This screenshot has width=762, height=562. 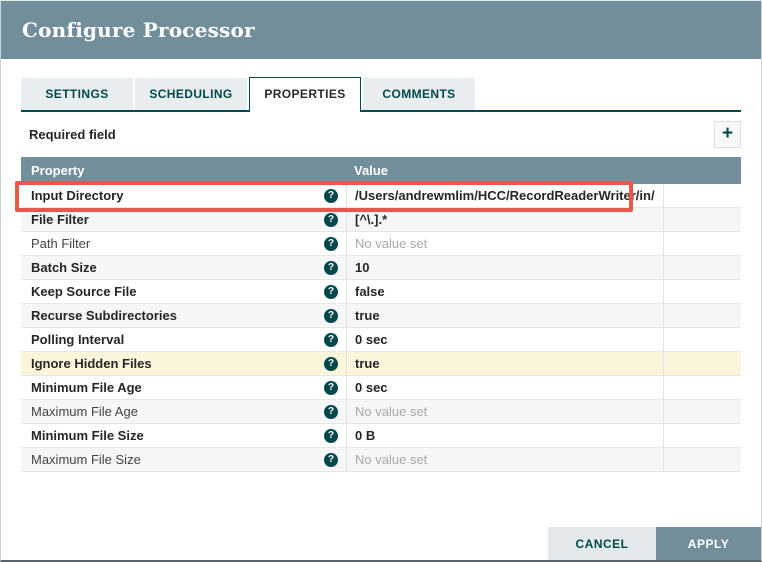 What do you see at coordinates (78, 339) in the screenshot?
I see `property-name: Polling Interval` at bounding box center [78, 339].